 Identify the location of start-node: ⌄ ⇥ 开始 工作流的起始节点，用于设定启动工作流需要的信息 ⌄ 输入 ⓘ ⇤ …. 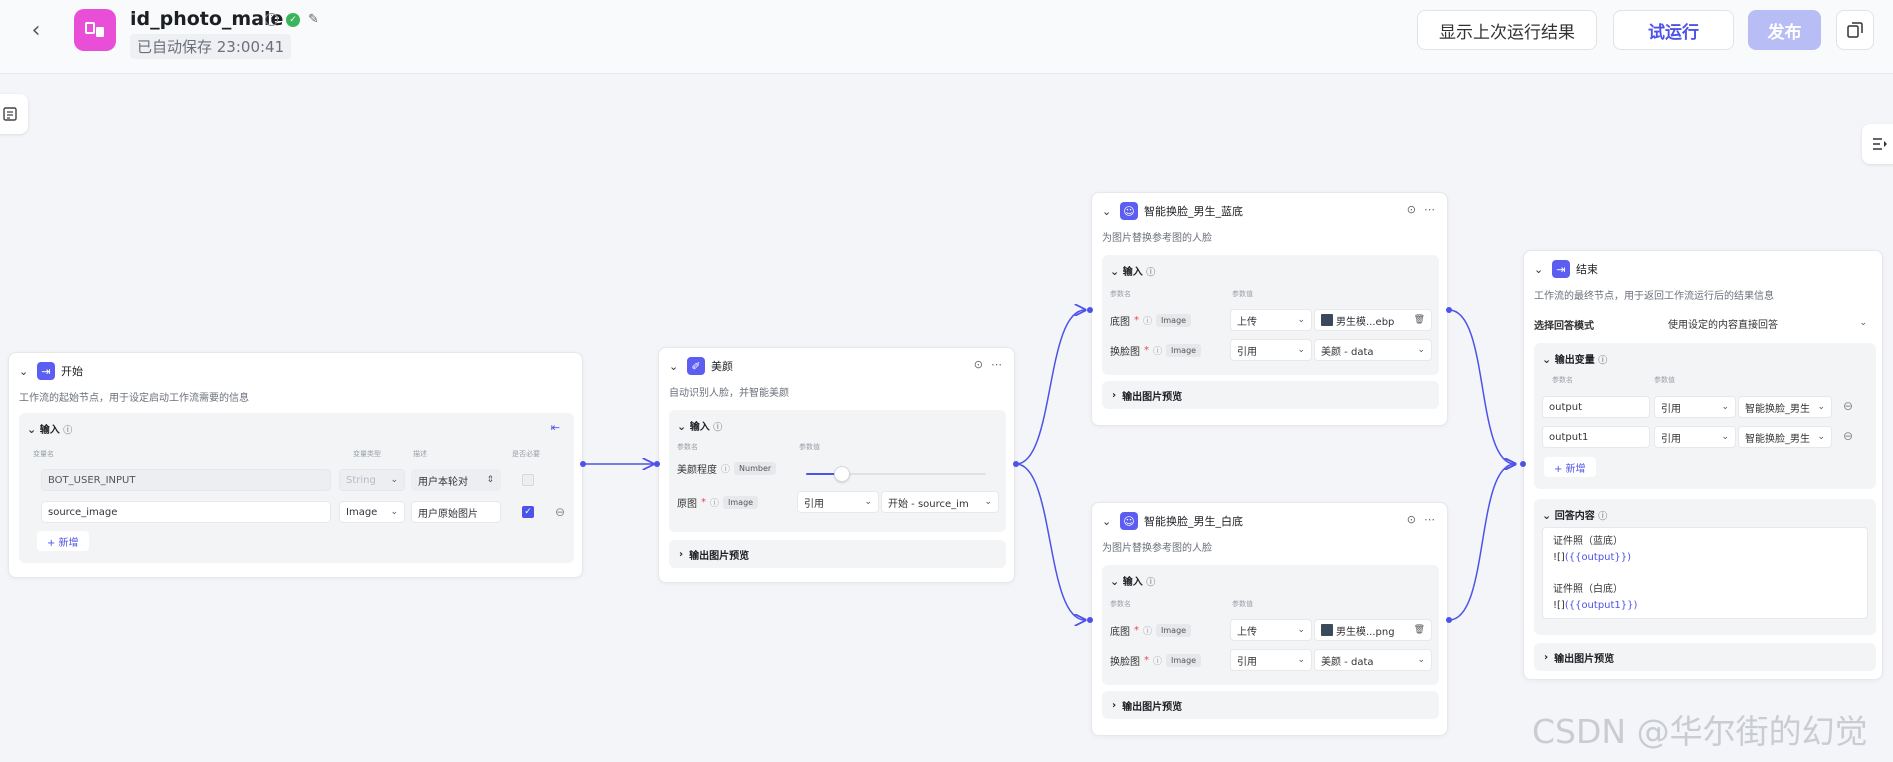
(295, 465).